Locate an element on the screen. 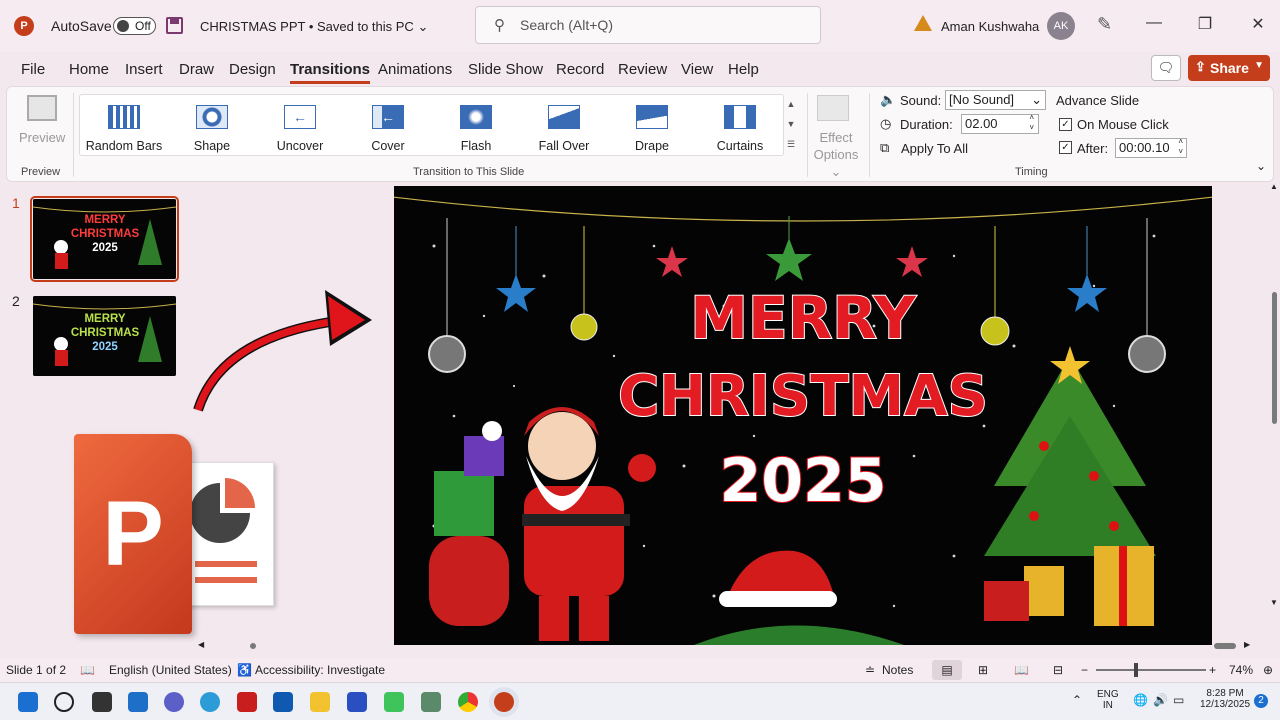 This screenshot has width=1280, height=720. apply-to-all-button: Apply To All is located at coordinates (934, 148).